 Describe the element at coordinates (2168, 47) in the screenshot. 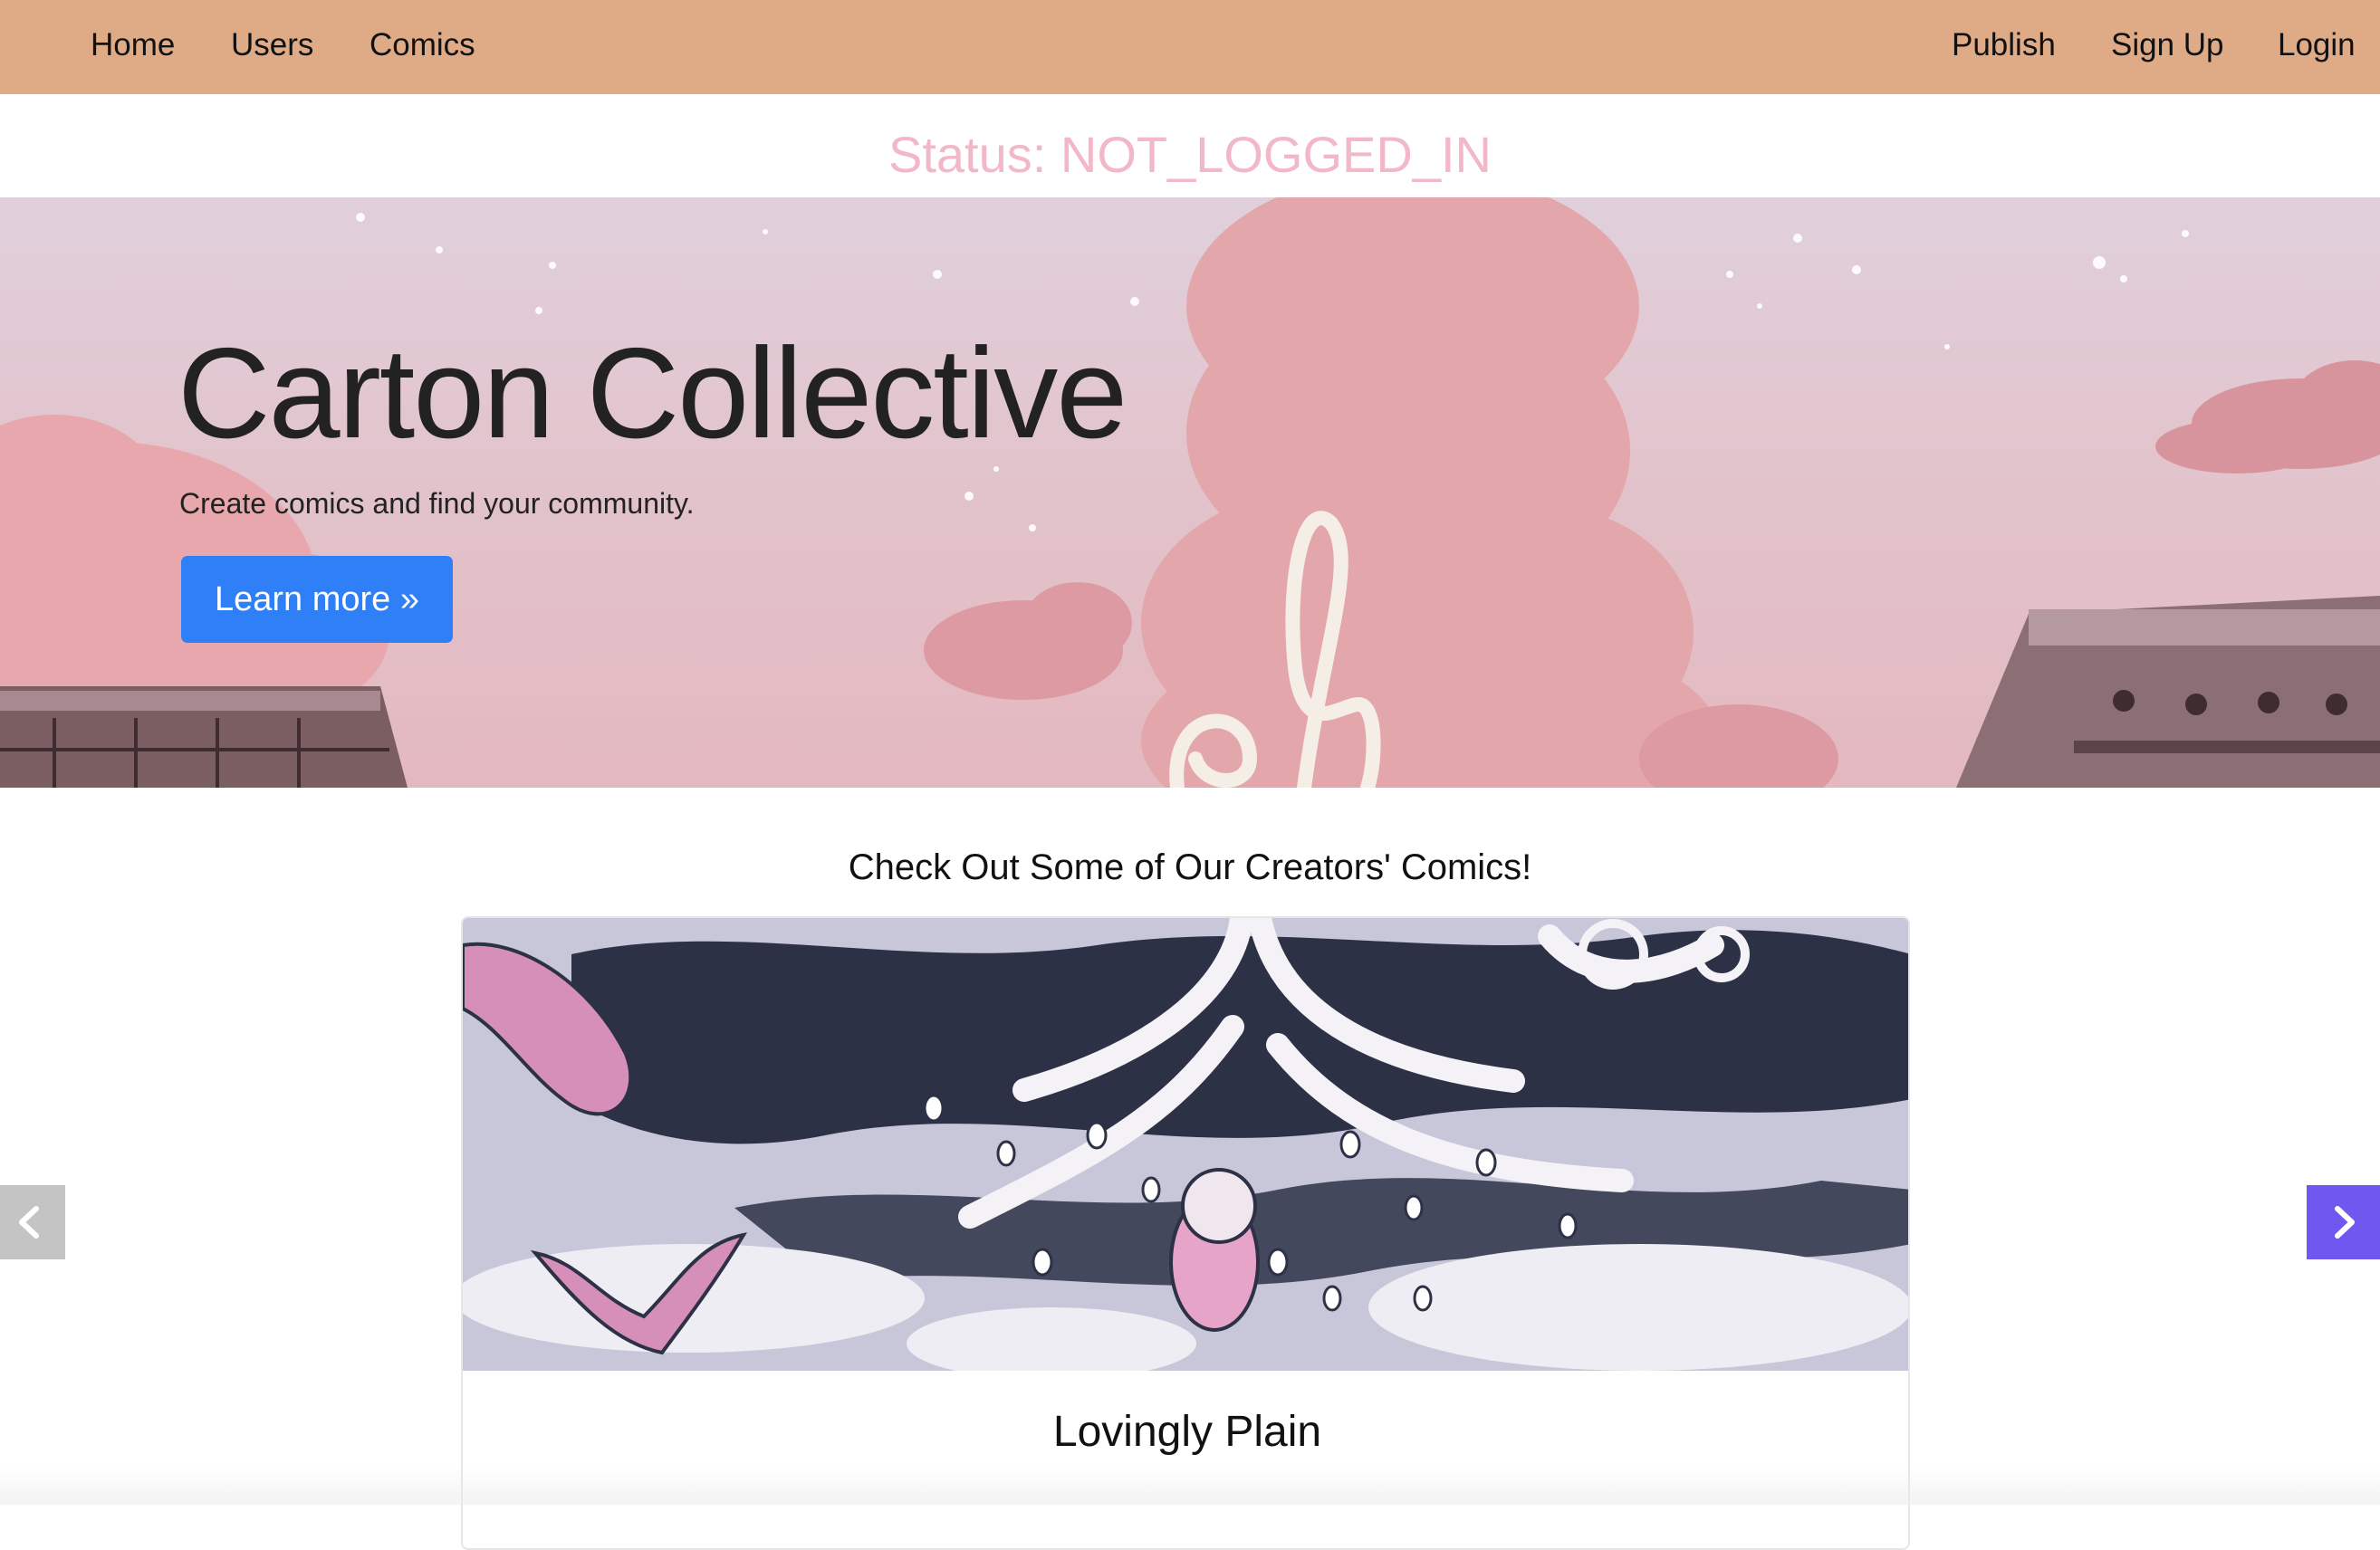

I see `nav-signup-link: Sign Up` at that location.